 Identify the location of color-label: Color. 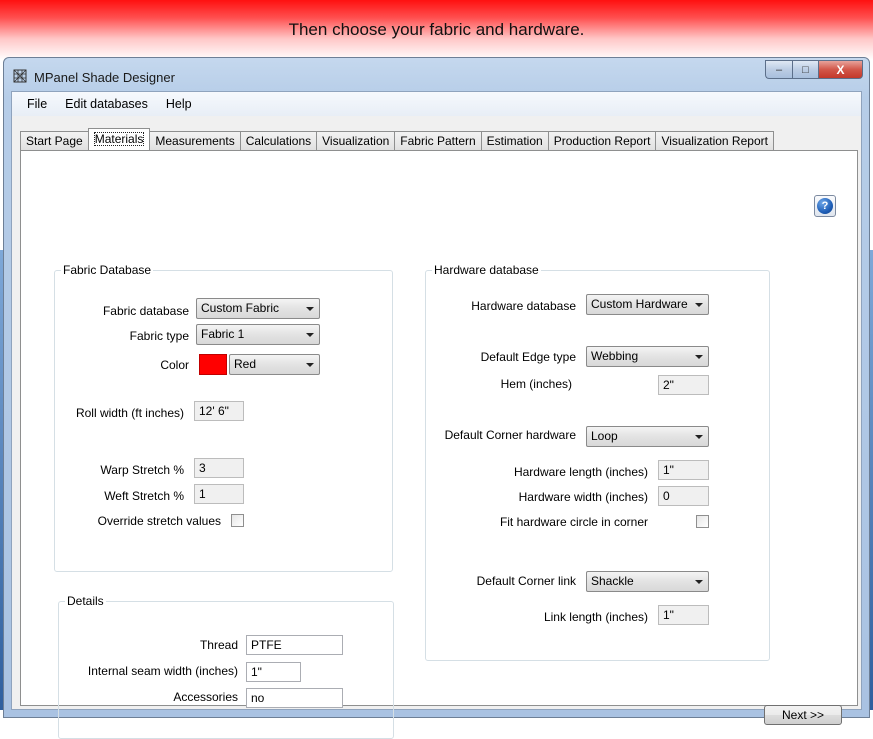
(174, 365).